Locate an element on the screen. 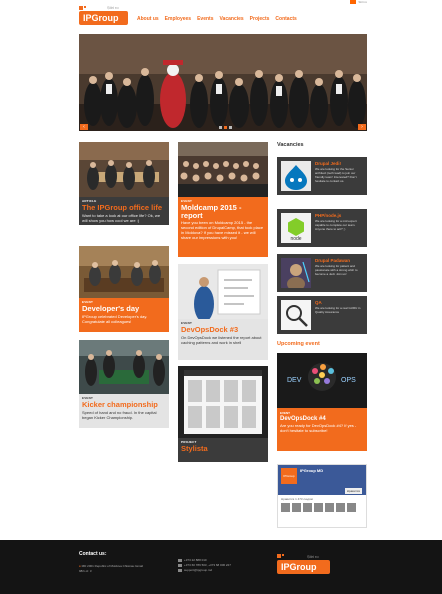  logo-mark is located at coordinates (81, 8).